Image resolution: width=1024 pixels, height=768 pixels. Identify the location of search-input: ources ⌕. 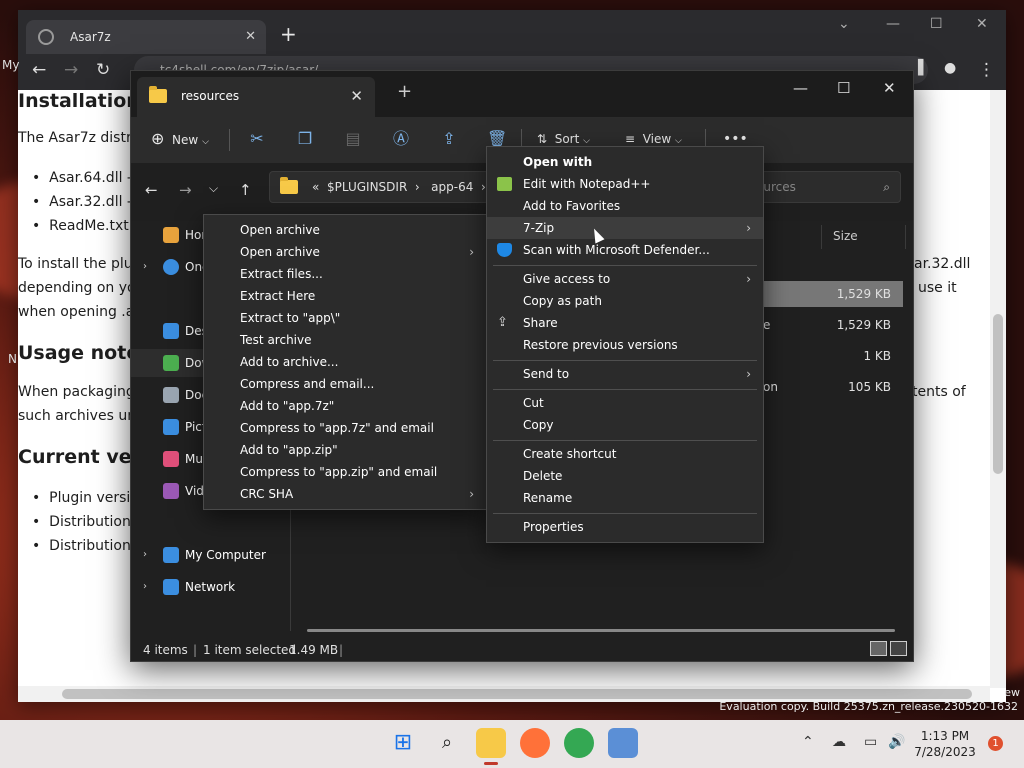
(822, 187).